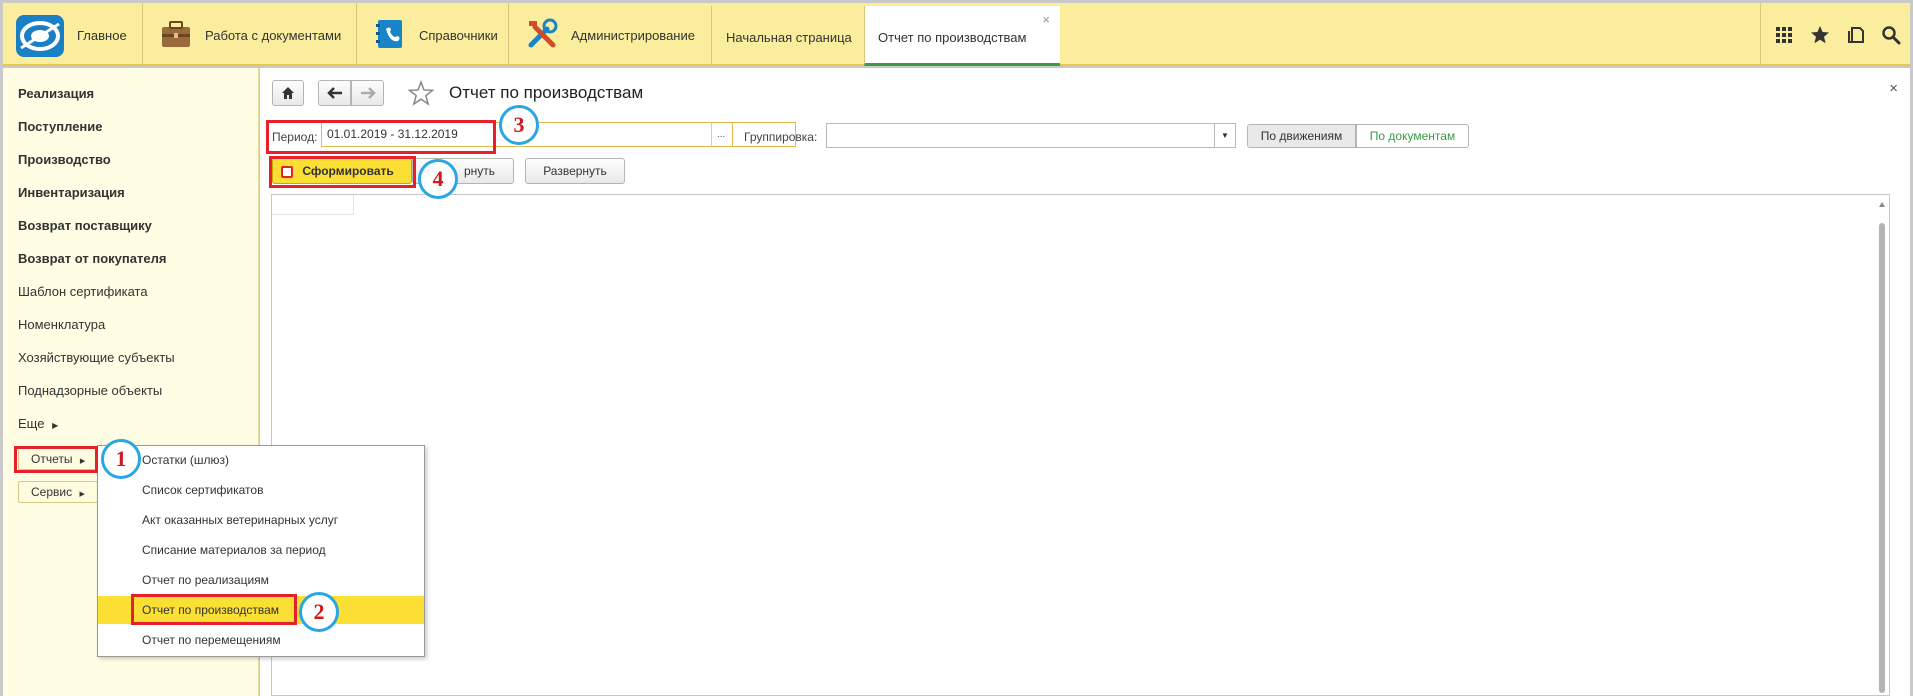 This screenshot has height=696, width=1913. Describe the element at coordinates (52, 492) in the screenshot. I see `service-button-label: Сервис` at that location.